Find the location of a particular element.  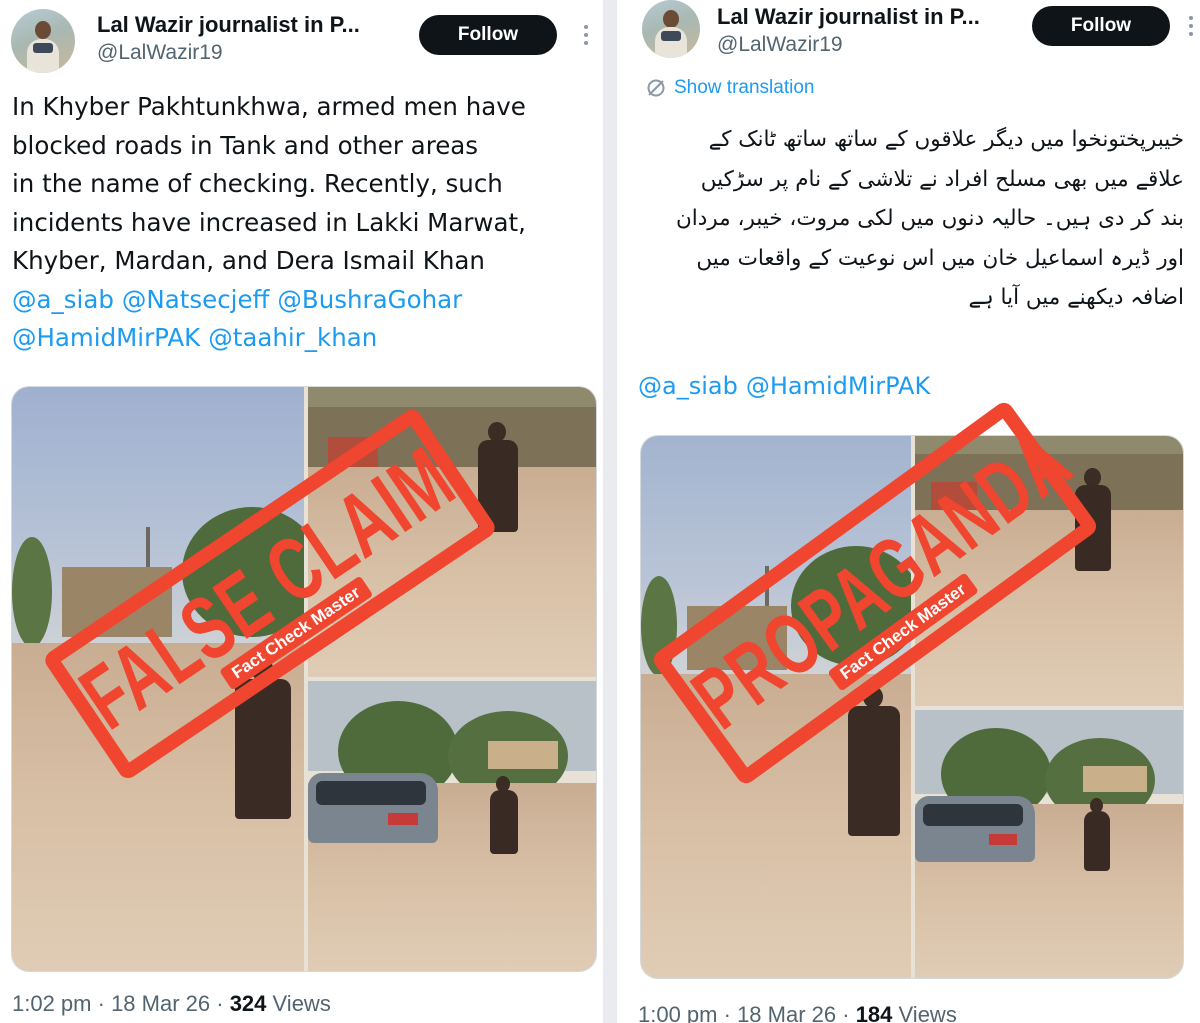

post-time: 1:00 pm is located at coordinates (678, 1012).